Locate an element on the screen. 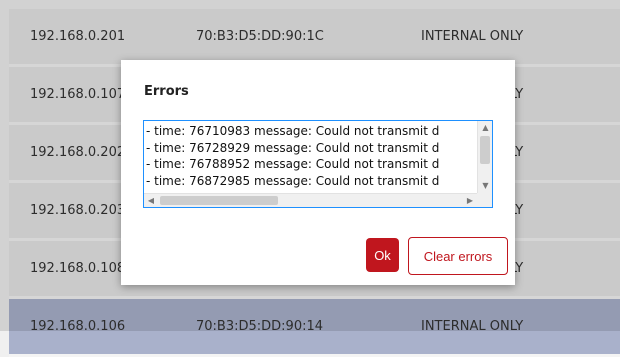  chevron-down-icon: ▼ is located at coordinates (485, 186).